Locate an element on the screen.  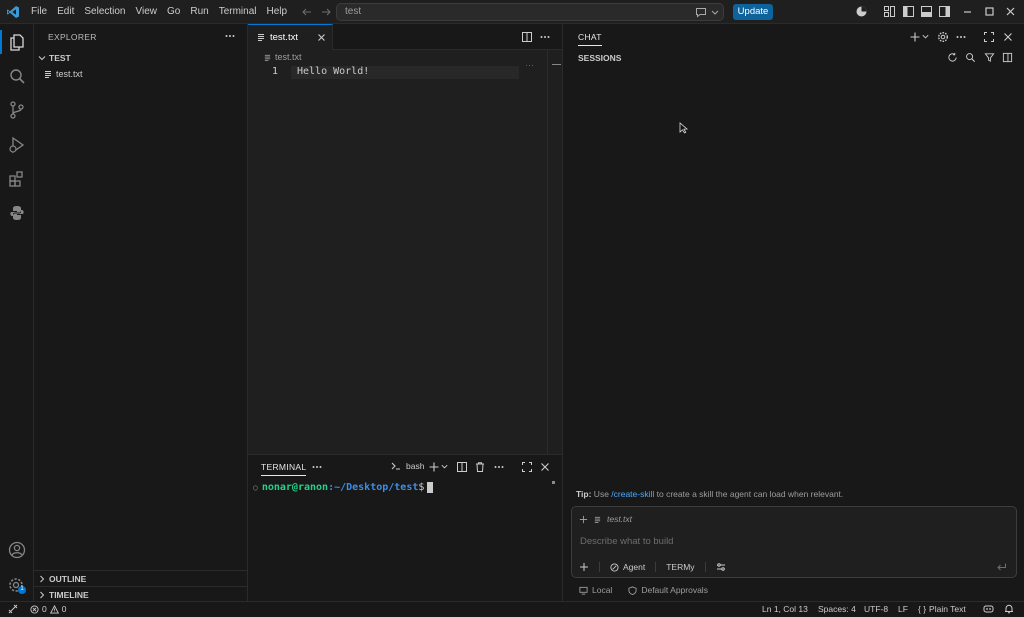
extensions-icon is located at coordinates (17, 179).